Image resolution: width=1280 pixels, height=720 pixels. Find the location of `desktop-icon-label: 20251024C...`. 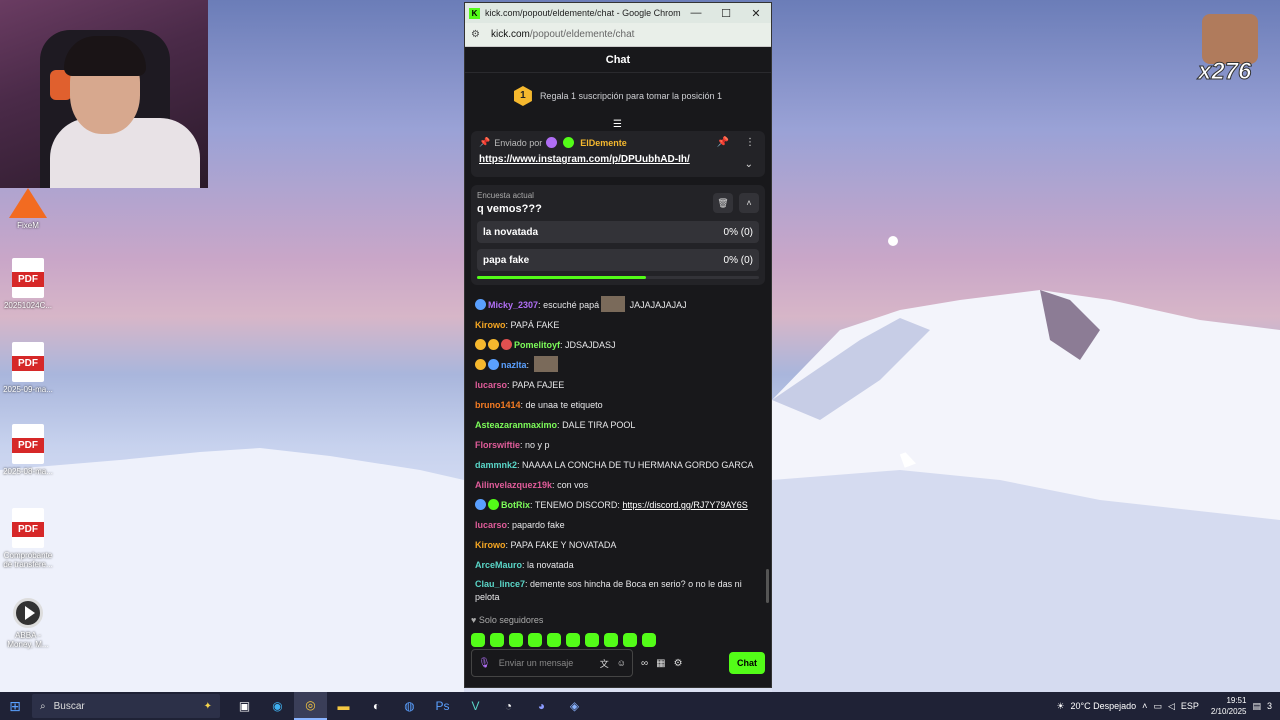

desktop-icon-label: 20251024C... is located at coordinates (28, 305).